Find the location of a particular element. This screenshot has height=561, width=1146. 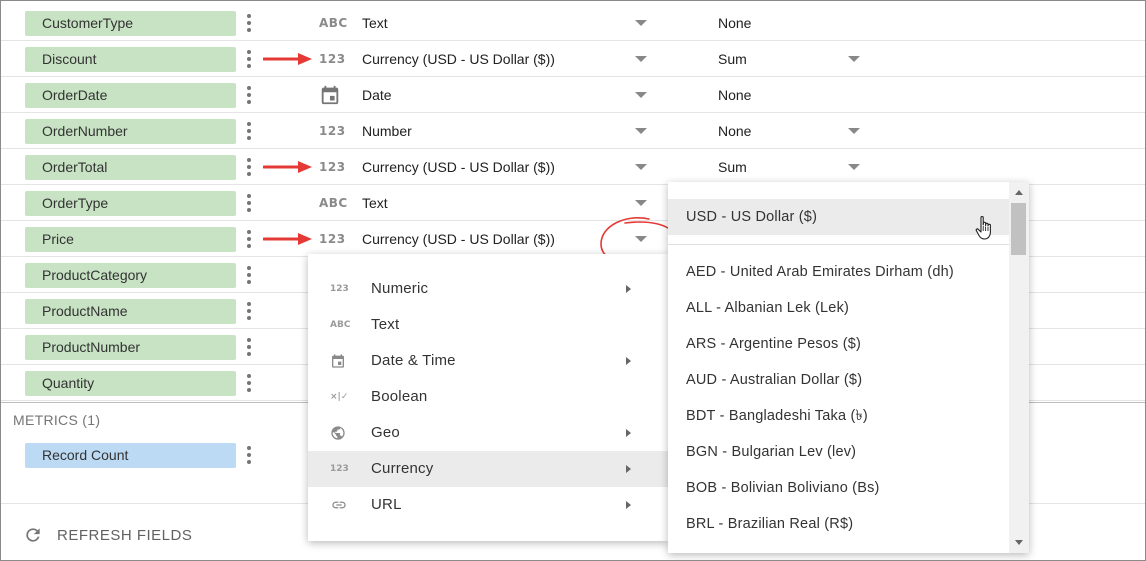

currency-option: BGN - Bulgarian Lev (lev) is located at coordinates (838, 452).